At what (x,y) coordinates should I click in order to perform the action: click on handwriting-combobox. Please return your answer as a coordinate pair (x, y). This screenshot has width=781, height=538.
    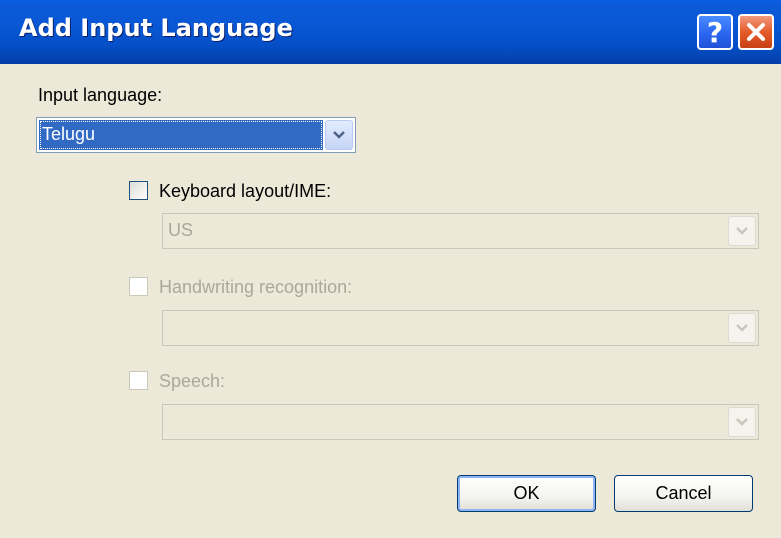
    Looking at the image, I should click on (460, 328).